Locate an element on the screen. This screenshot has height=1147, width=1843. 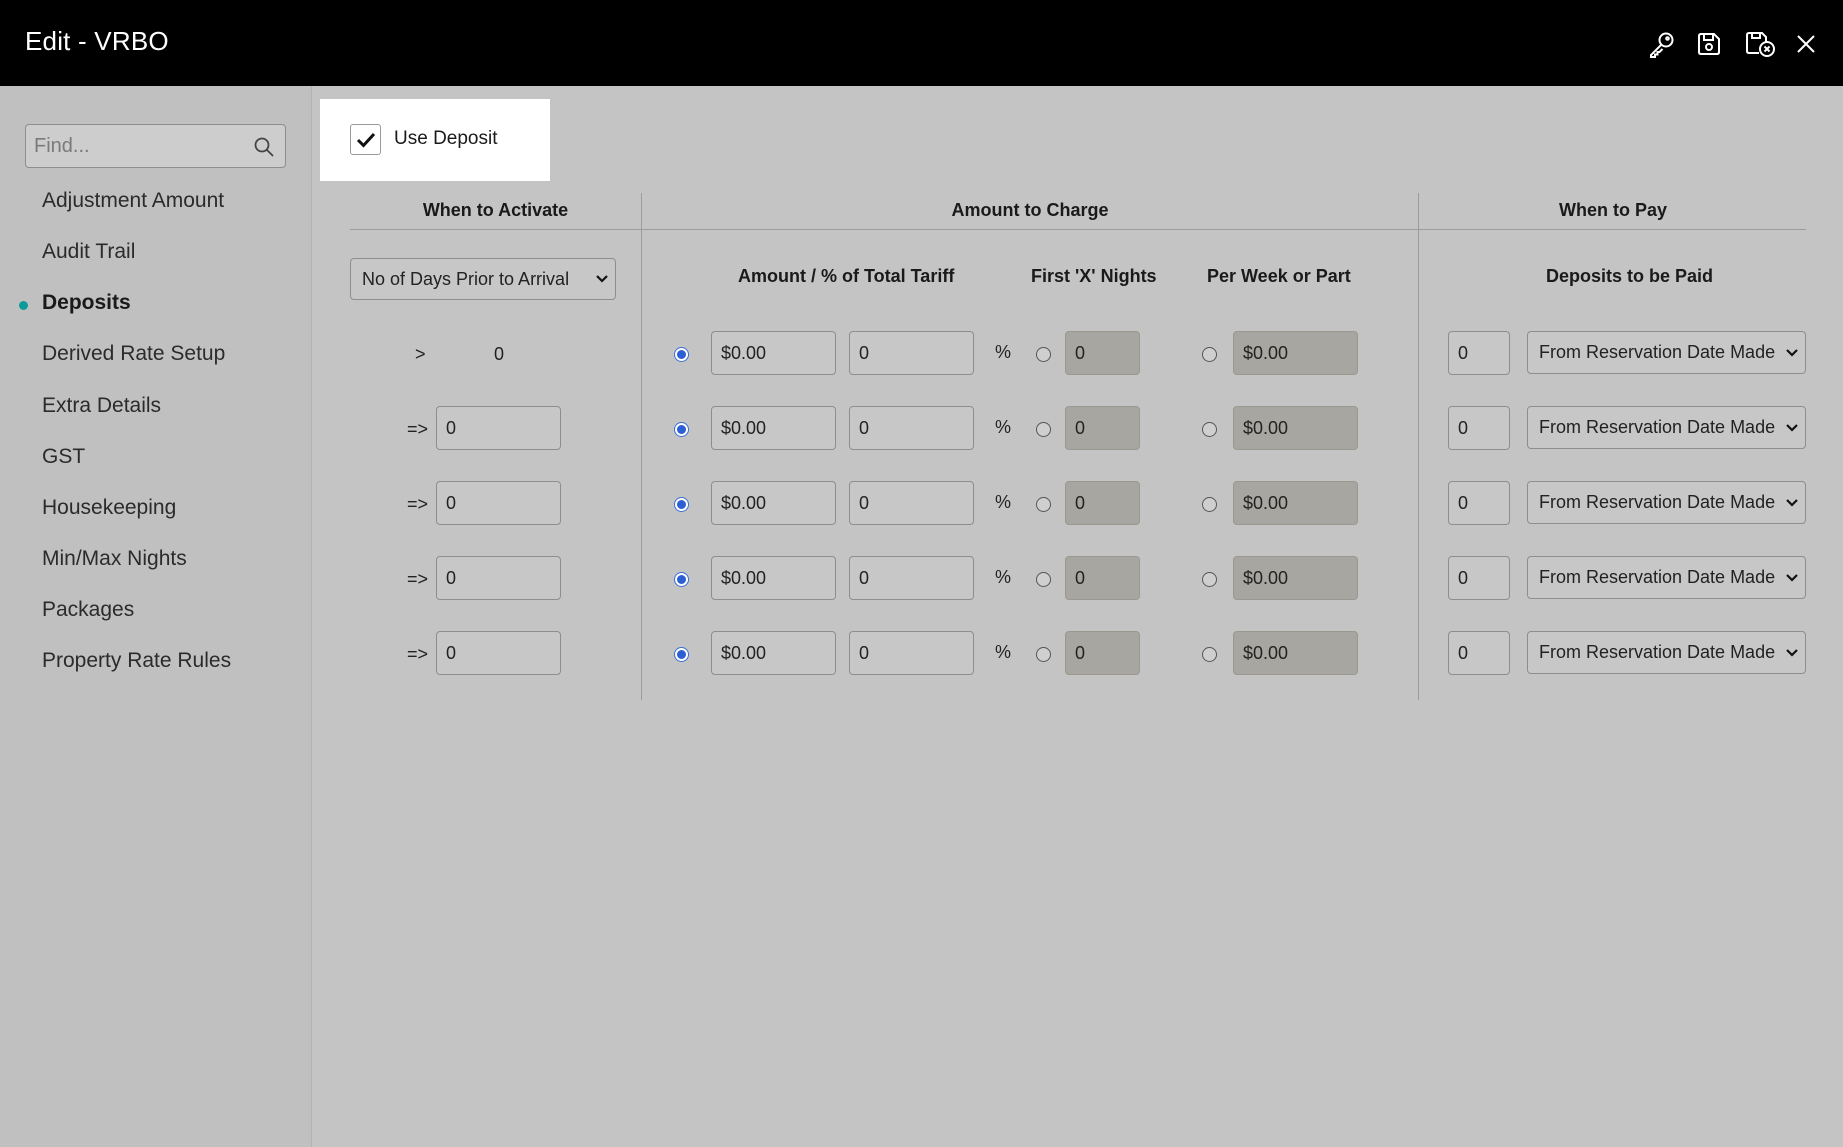
sidebar-item-label: Packages is located at coordinates (88, 609).